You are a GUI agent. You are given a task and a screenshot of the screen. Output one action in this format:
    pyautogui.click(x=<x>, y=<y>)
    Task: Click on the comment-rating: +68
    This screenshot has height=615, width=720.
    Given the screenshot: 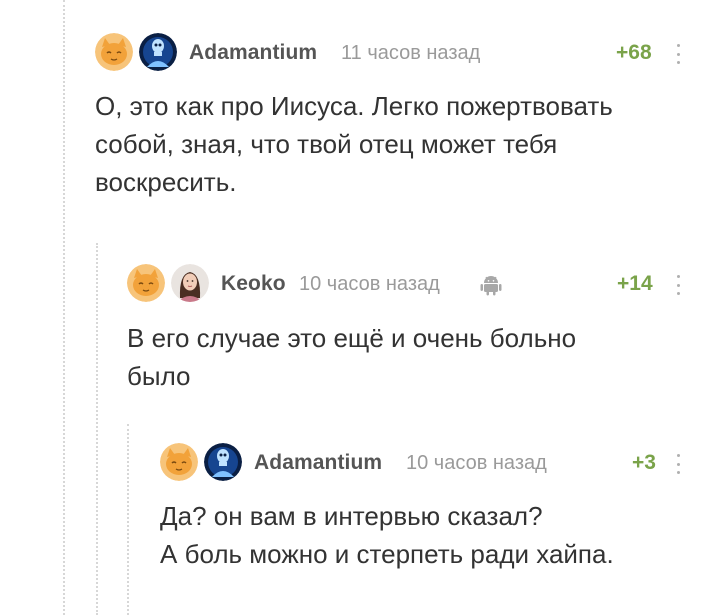 What is the action you would take?
    pyautogui.click(x=634, y=52)
    